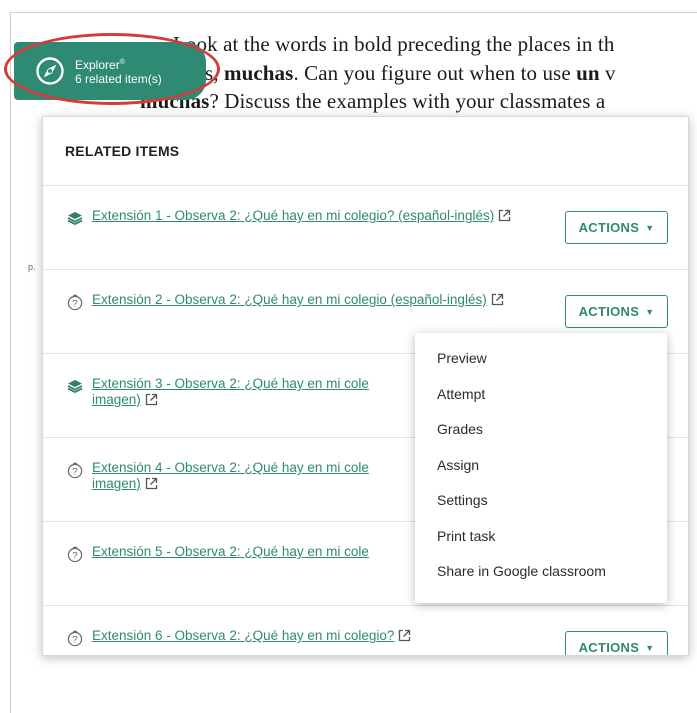  Describe the element at coordinates (541, 537) in the screenshot. I see `menu-item-print-task: Print task` at that location.